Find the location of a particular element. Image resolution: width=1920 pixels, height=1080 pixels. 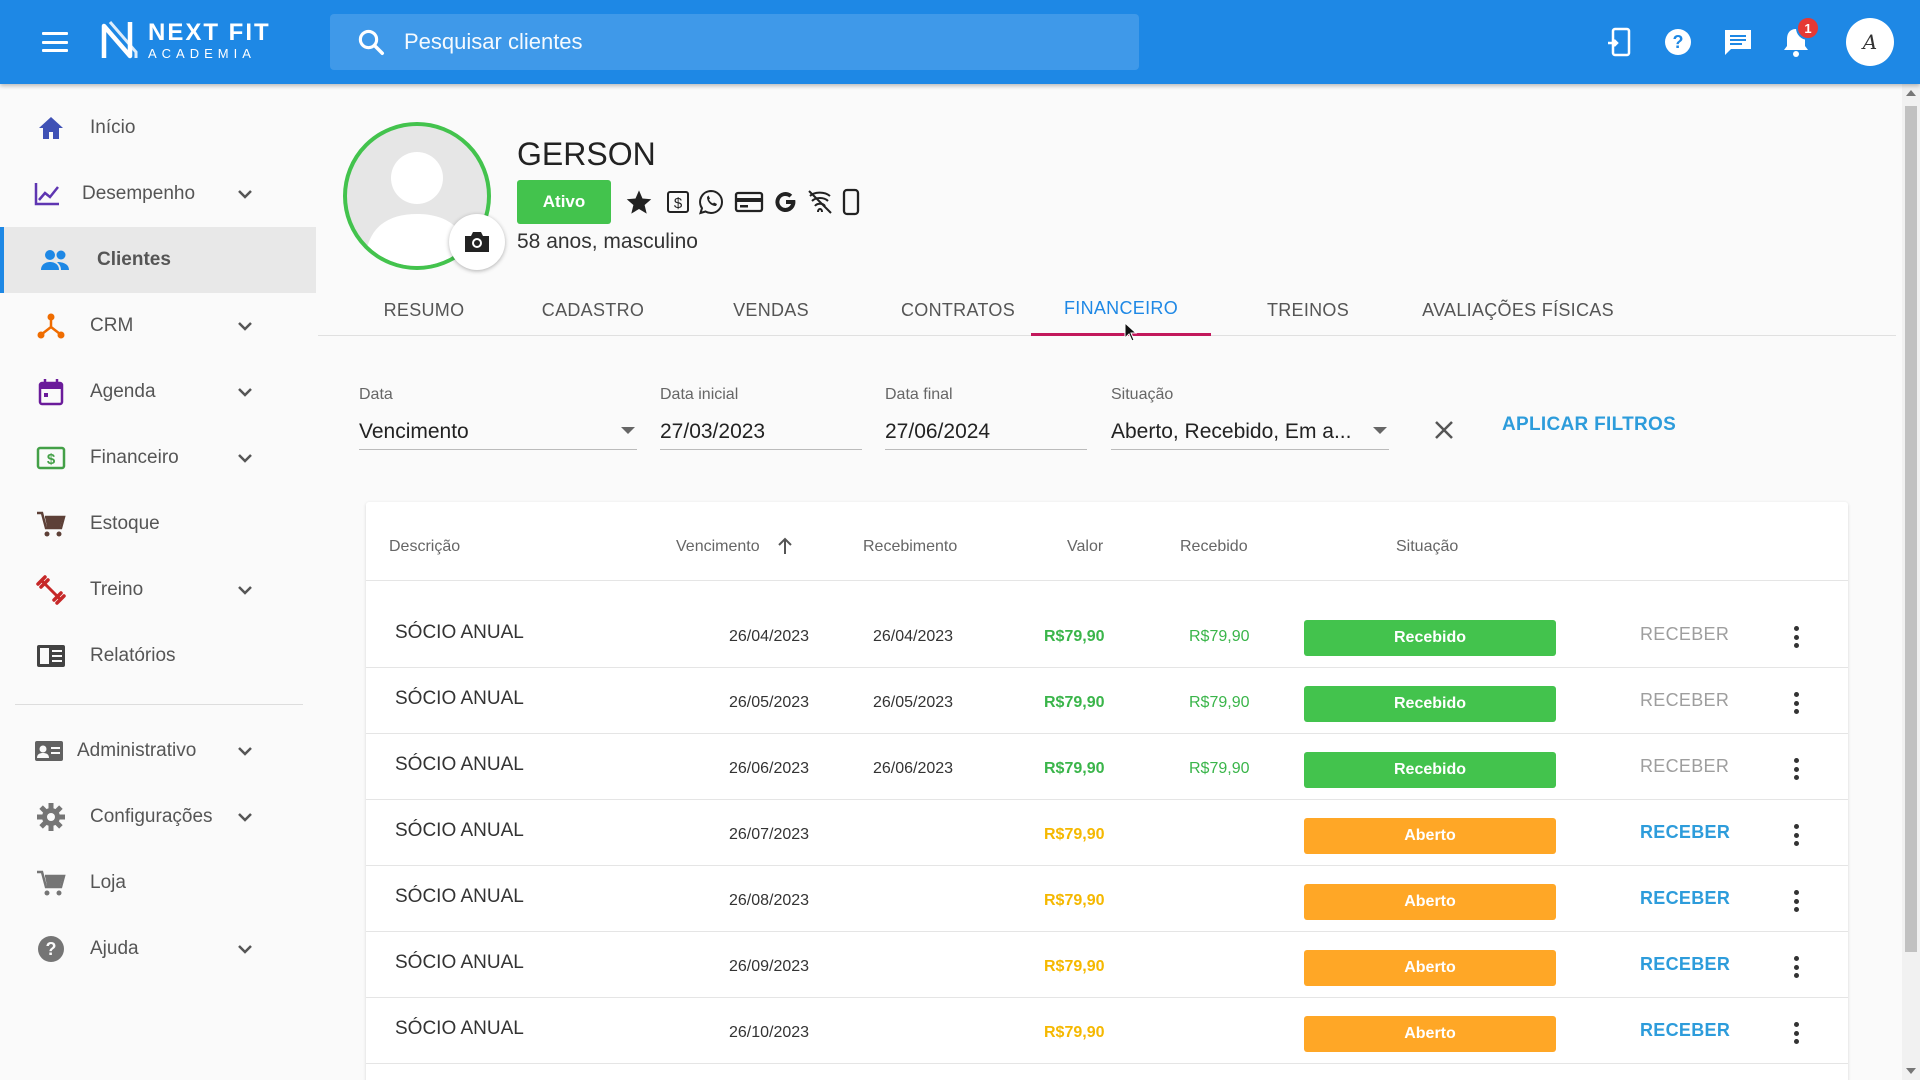

apply-filters-button: APLICAR FILTROS is located at coordinates (1589, 425).